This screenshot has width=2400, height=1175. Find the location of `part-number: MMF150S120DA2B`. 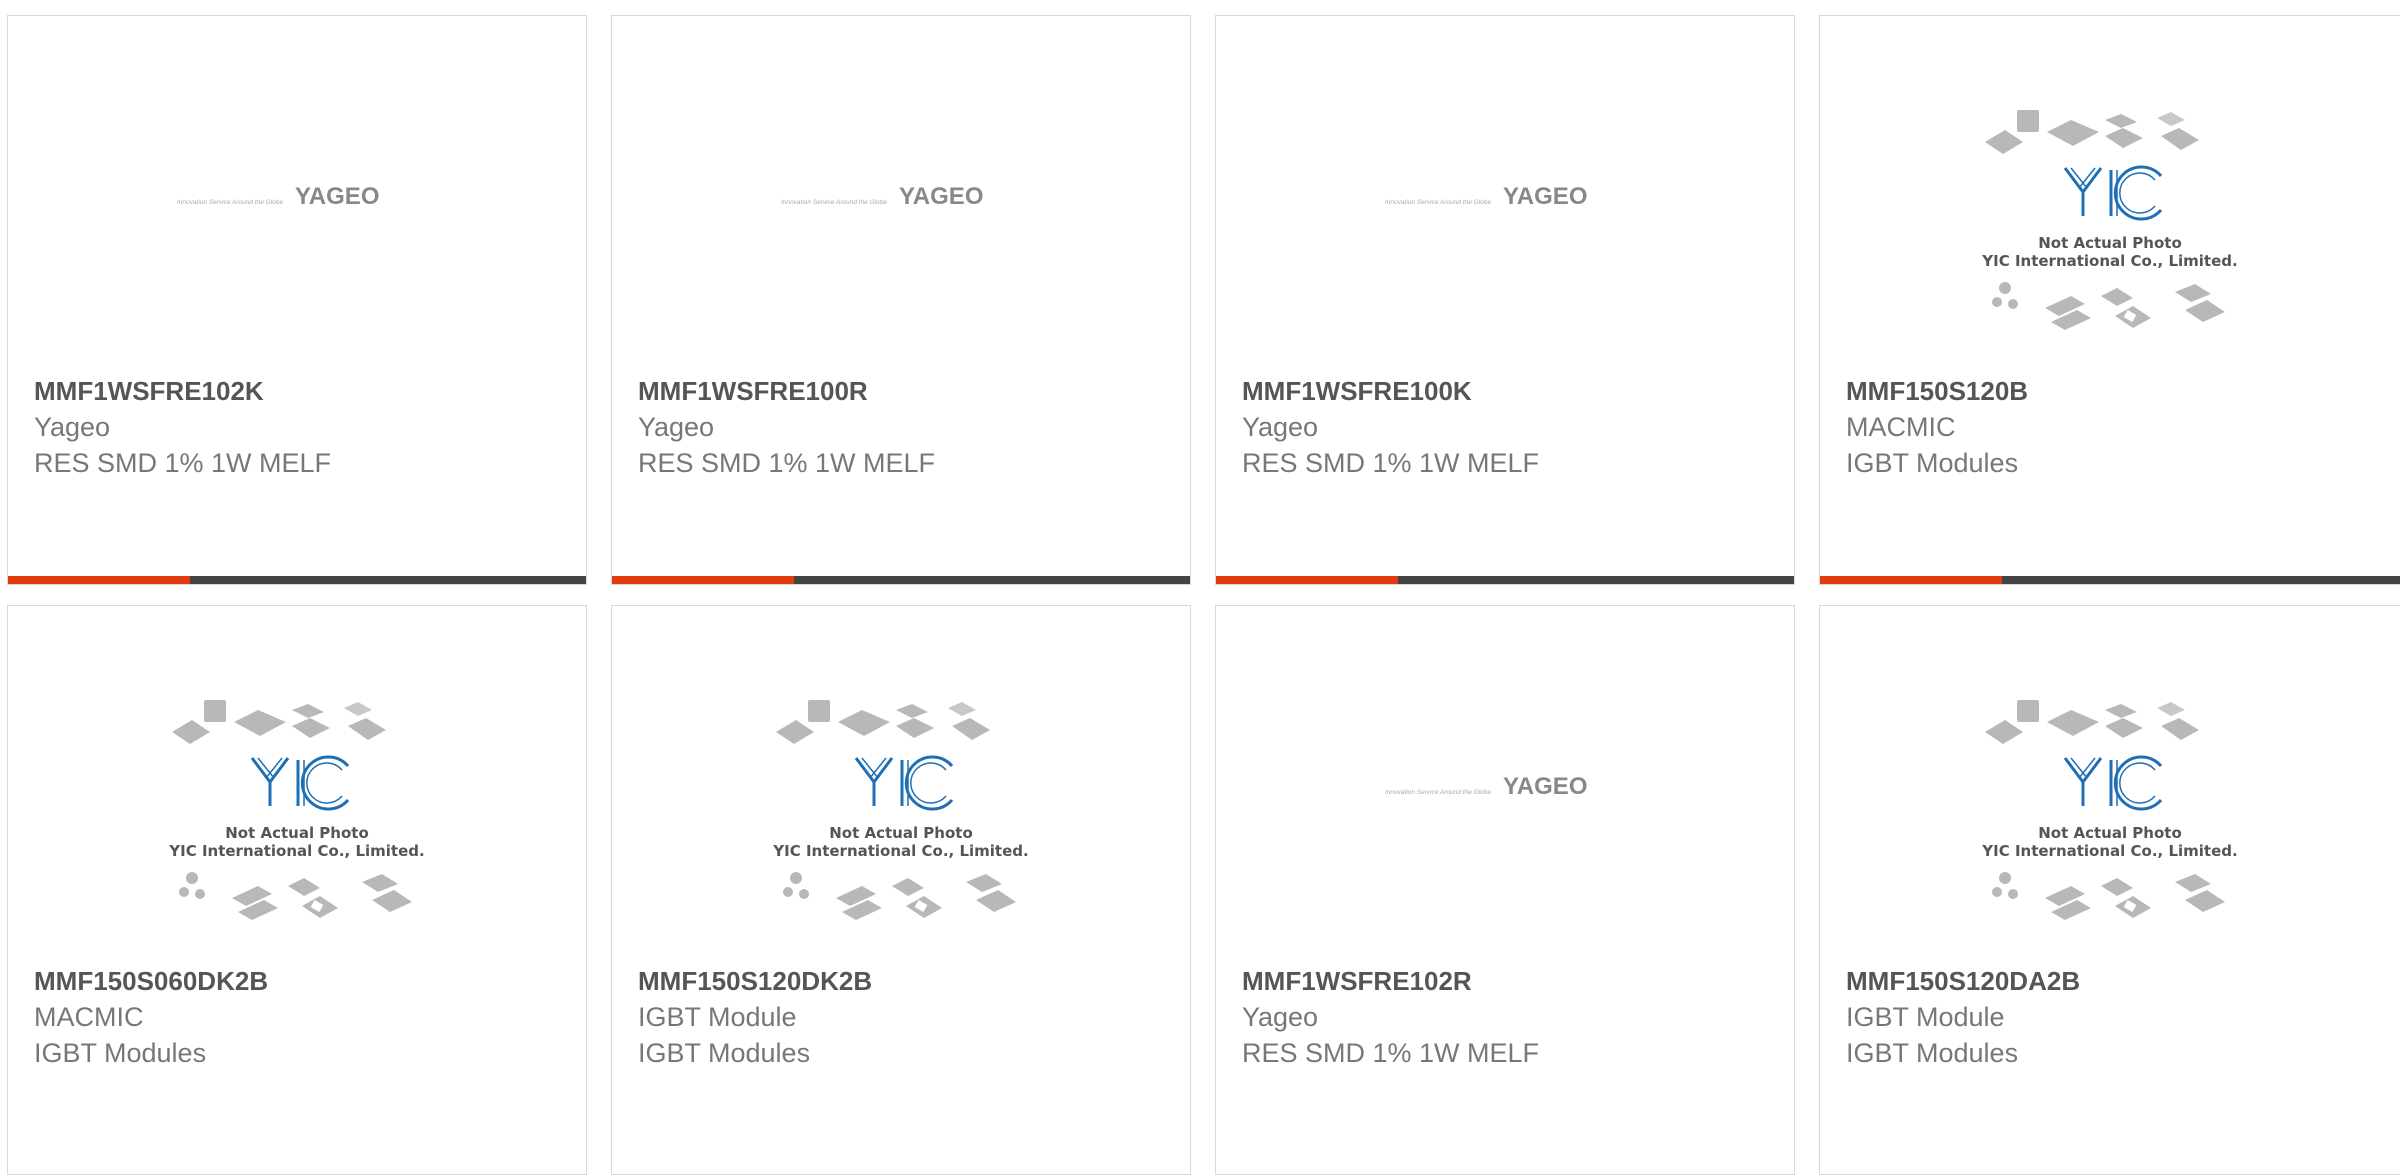

part-number: MMF150S120DA2B is located at coordinates (1963, 981).